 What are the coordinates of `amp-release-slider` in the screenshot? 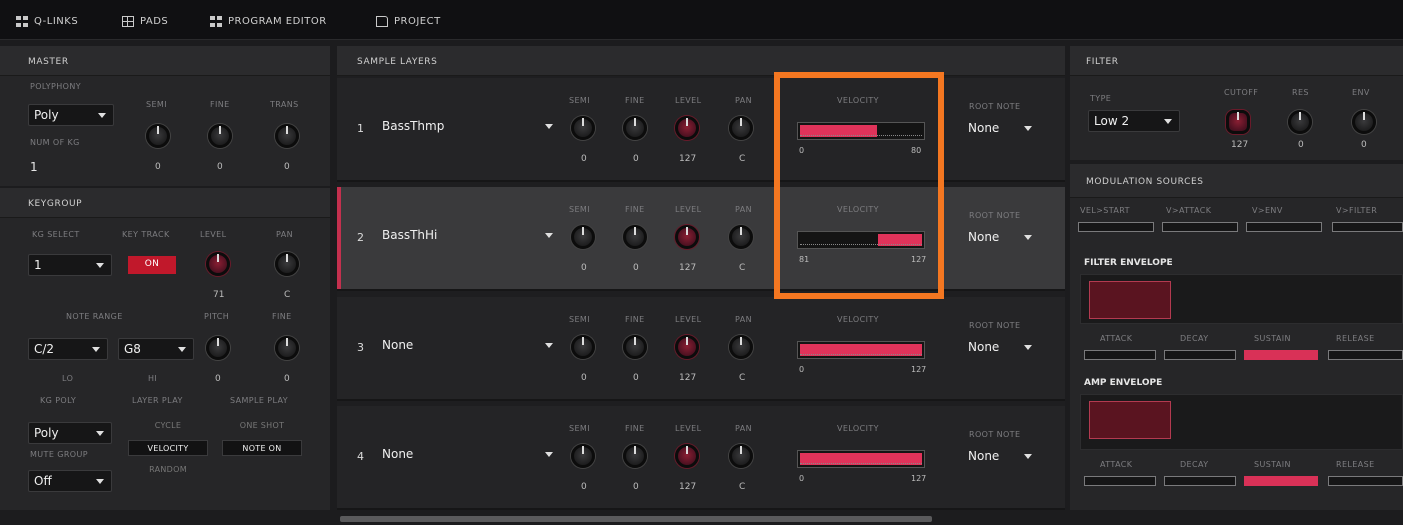 It's located at (1365, 481).